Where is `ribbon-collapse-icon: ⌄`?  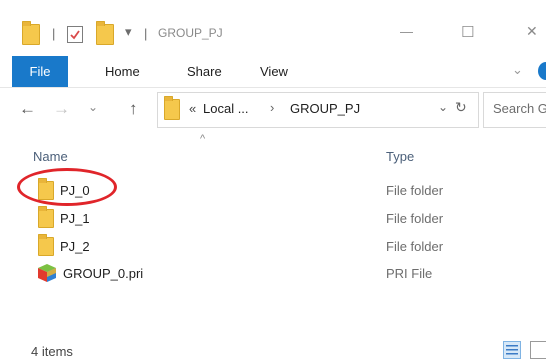
ribbon-collapse-icon: ⌄ is located at coordinates (517, 70).